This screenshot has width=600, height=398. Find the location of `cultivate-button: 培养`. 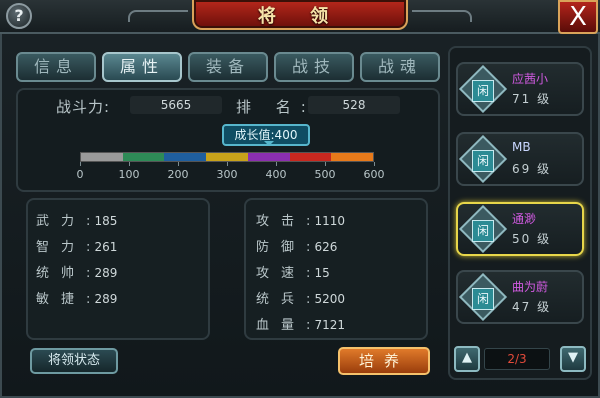

cultivate-button: 培养 is located at coordinates (384, 361).